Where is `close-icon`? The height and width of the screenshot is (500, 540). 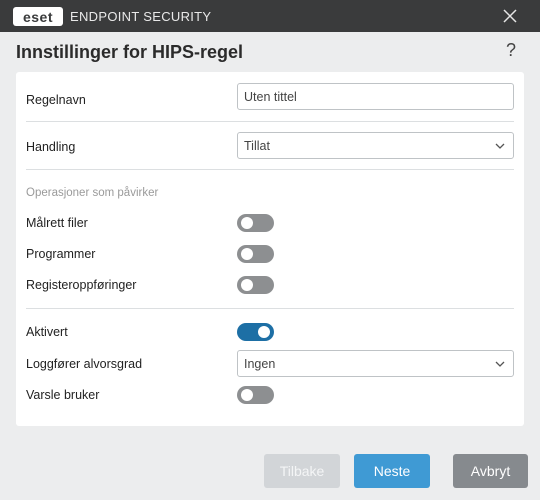 close-icon is located at coordinates (510, 16).